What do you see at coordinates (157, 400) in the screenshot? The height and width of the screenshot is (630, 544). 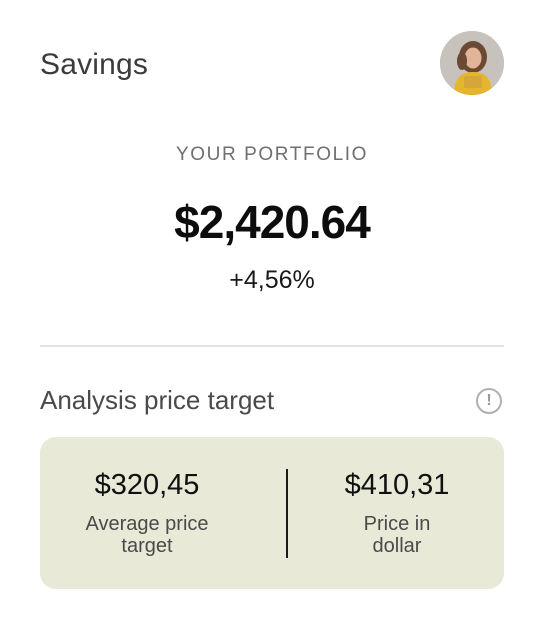 I see `analysis-title: Analysis price target` at bounding box center [157, 400].